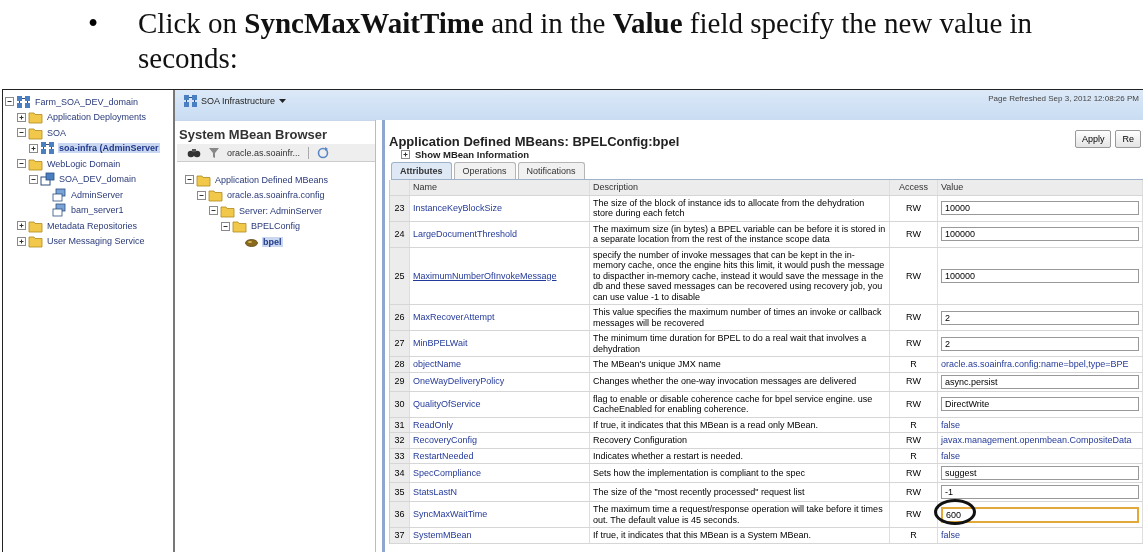  What do you see at coordinates (433, 424) in the screenshot?
I see `attribute-link: ReadOnly` at bounding box center [433, 424].